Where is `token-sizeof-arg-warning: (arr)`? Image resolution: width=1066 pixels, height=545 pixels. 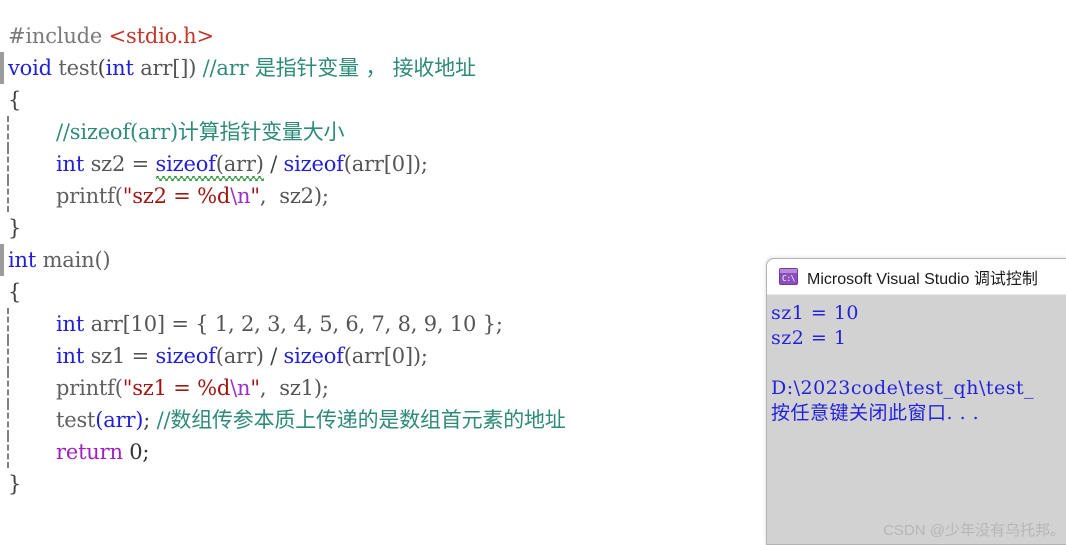 token-sizeof-arg-warning: (arr) is located at coordinates (239, 166).